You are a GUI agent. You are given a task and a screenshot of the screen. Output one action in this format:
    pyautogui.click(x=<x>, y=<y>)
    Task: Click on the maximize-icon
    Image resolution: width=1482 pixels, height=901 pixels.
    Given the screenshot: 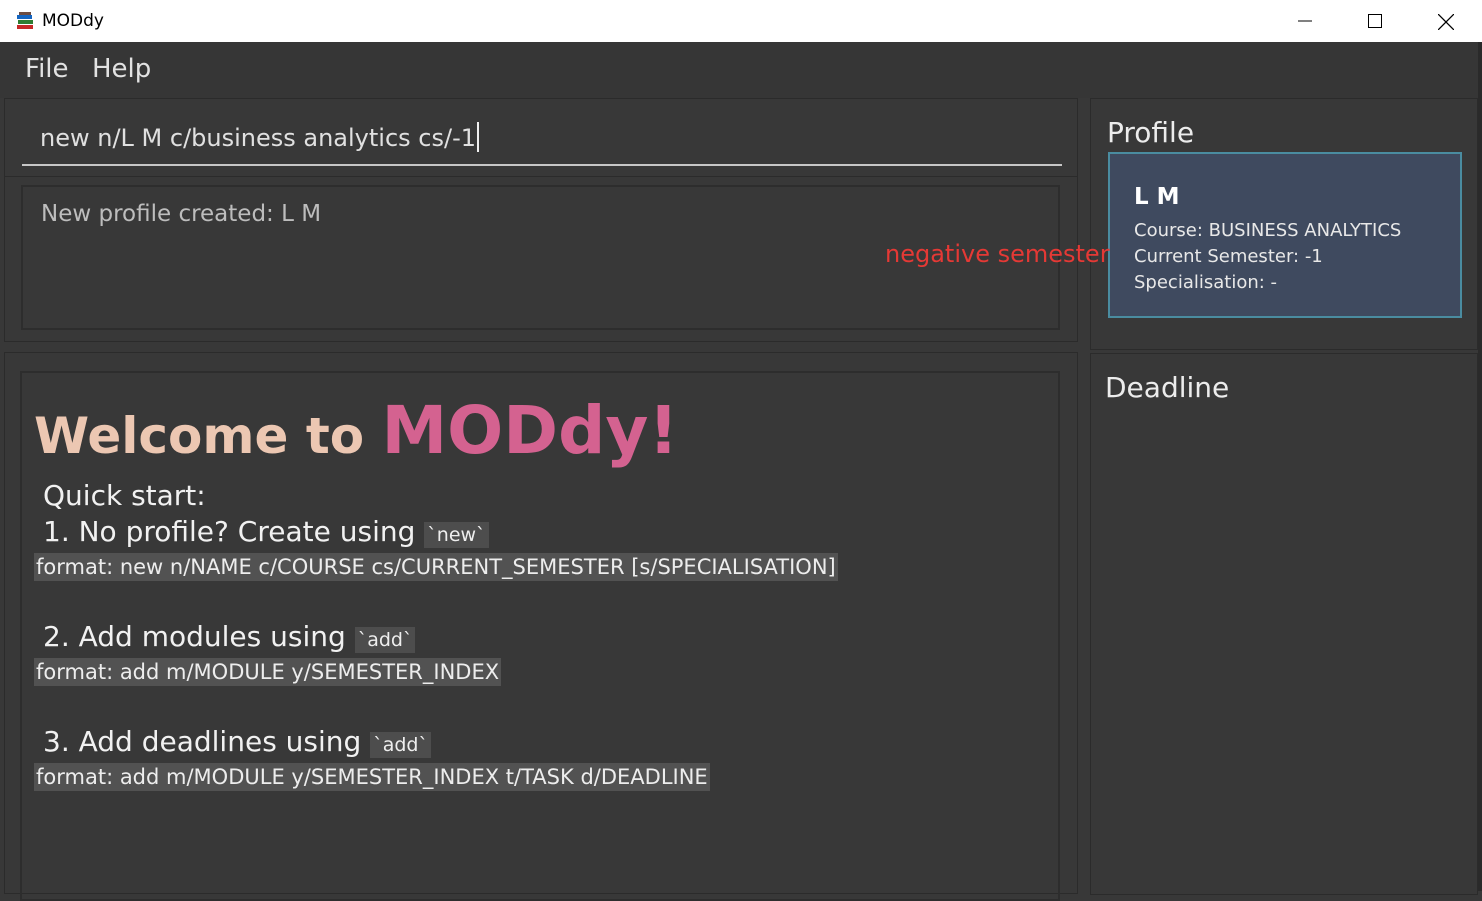 What is the action you would take?
    pyautogui.click(x=1375, y=21)
    